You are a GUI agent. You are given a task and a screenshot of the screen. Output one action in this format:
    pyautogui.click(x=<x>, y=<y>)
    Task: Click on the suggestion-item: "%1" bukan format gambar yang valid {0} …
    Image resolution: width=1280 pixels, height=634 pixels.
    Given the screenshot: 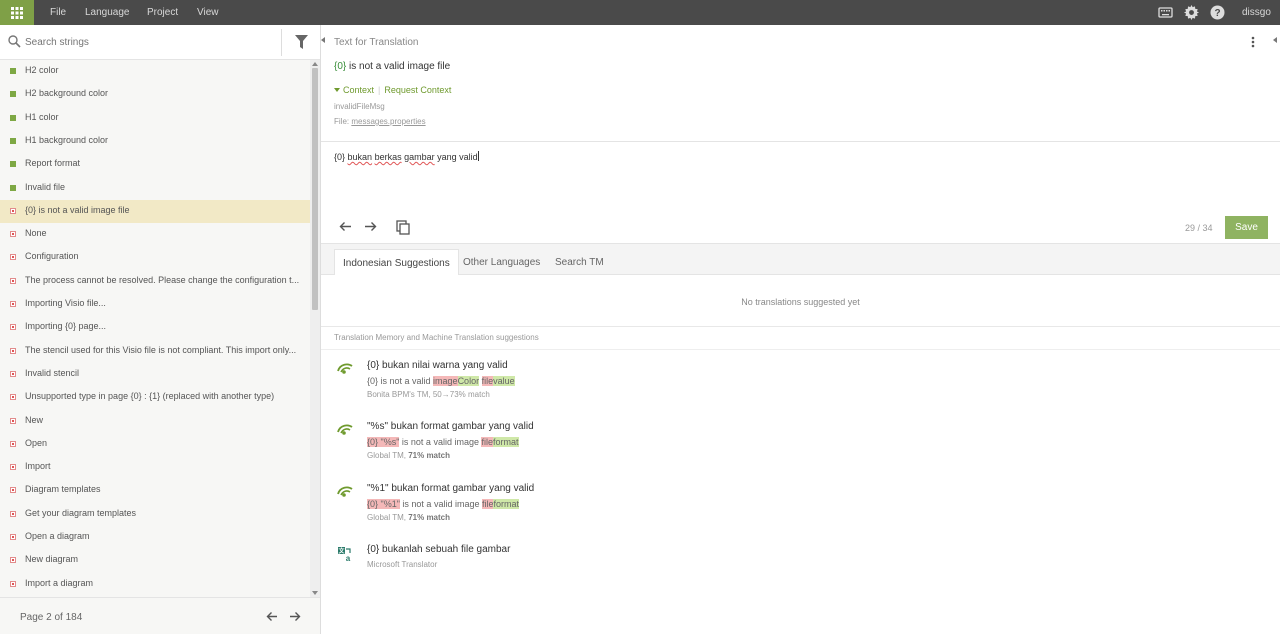 What is the action you would take?
    pyautogui.click(x=800, y=513)
    